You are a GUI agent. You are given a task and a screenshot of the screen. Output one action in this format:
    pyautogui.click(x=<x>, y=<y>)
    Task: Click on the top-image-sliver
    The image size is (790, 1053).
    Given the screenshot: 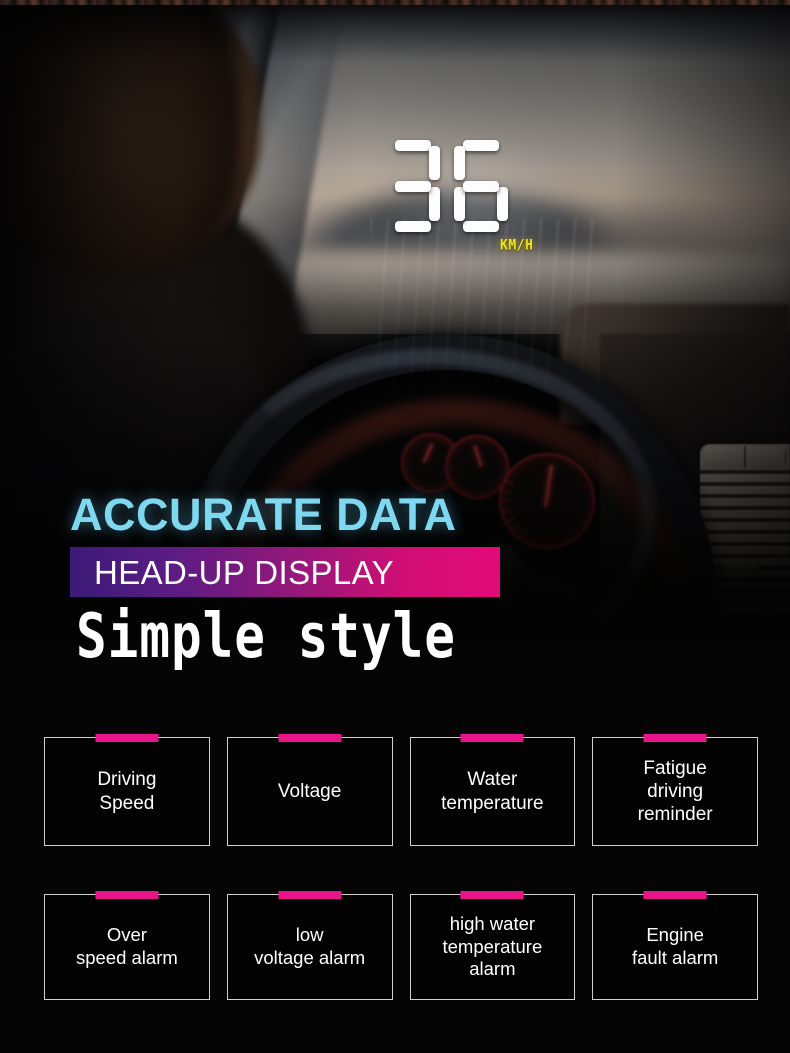 What is the action you would take?
    pyautogui.click(x=395, y=2)
    